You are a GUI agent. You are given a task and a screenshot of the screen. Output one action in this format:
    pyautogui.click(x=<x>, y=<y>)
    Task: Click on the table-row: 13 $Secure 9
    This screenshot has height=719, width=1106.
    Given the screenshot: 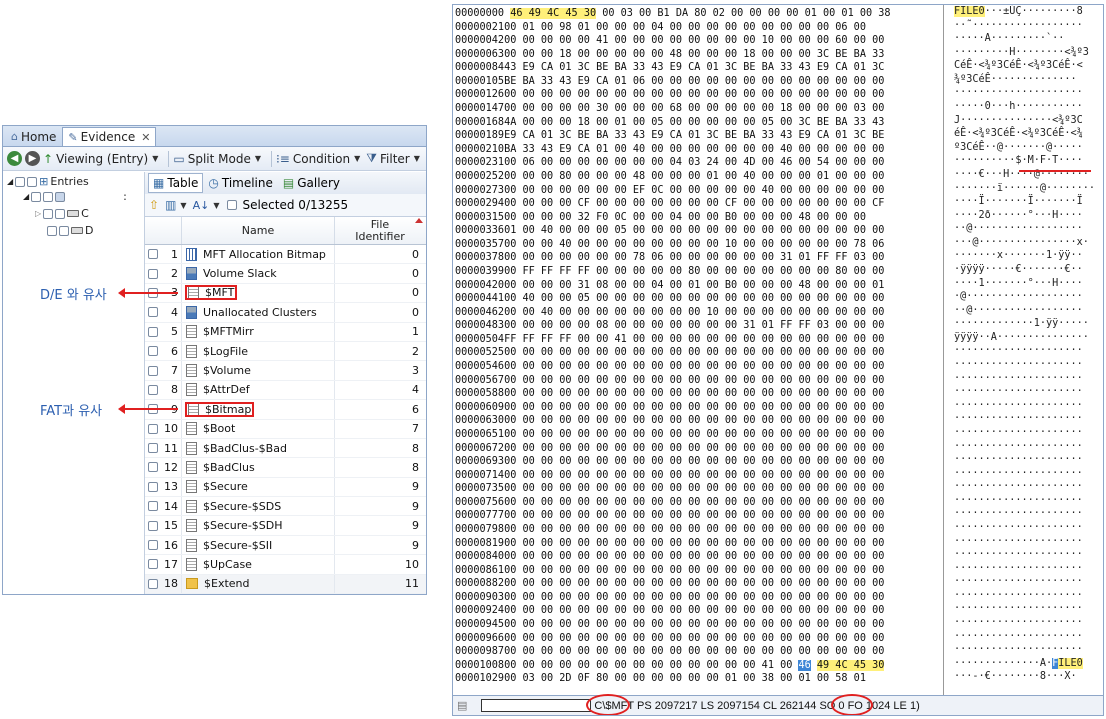 What is the action you would take?
    pyautogui.click(x=285, y=487)
    